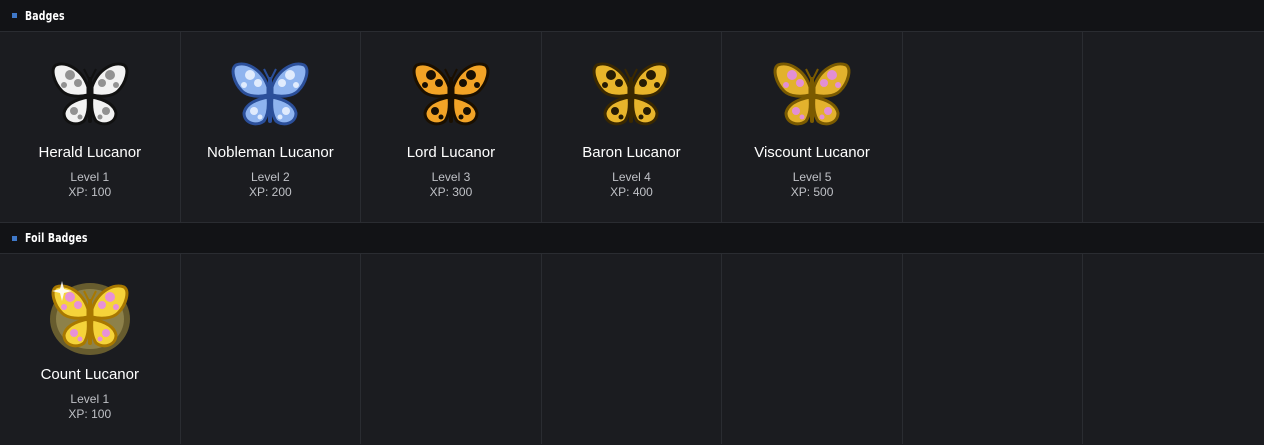  What do you see at coordinates (270, 192) in the screenshot?
I see `badge-xp: XP: 200` at bounding box center [270, 192].